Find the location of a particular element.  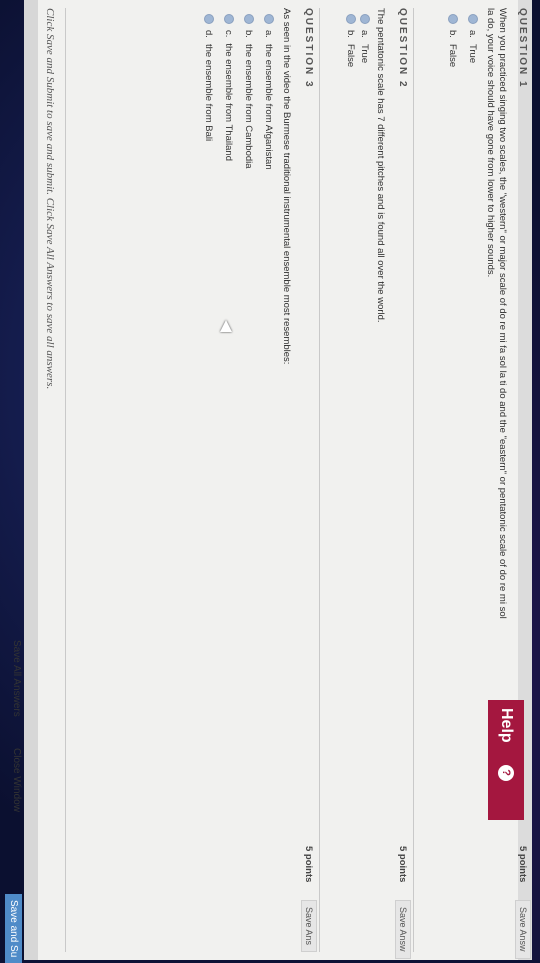

bottom-strip is located at coordinates (31, 480).